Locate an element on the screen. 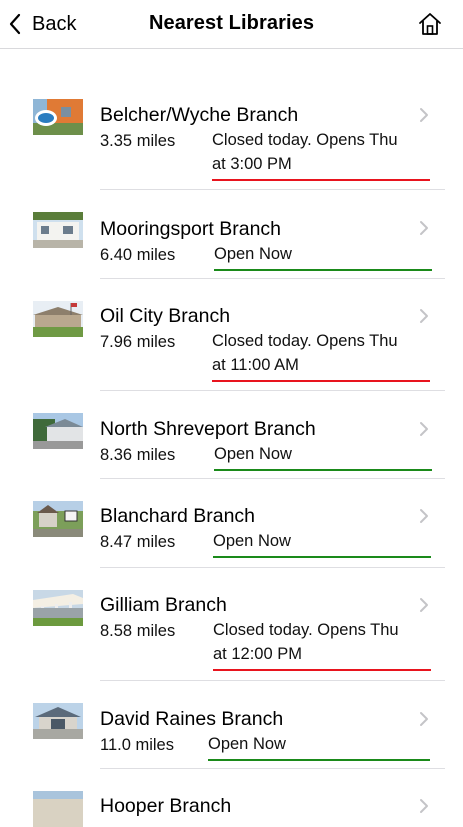  navigation-bar: Back Nearest Libraries is located at coordinates (231, 24).